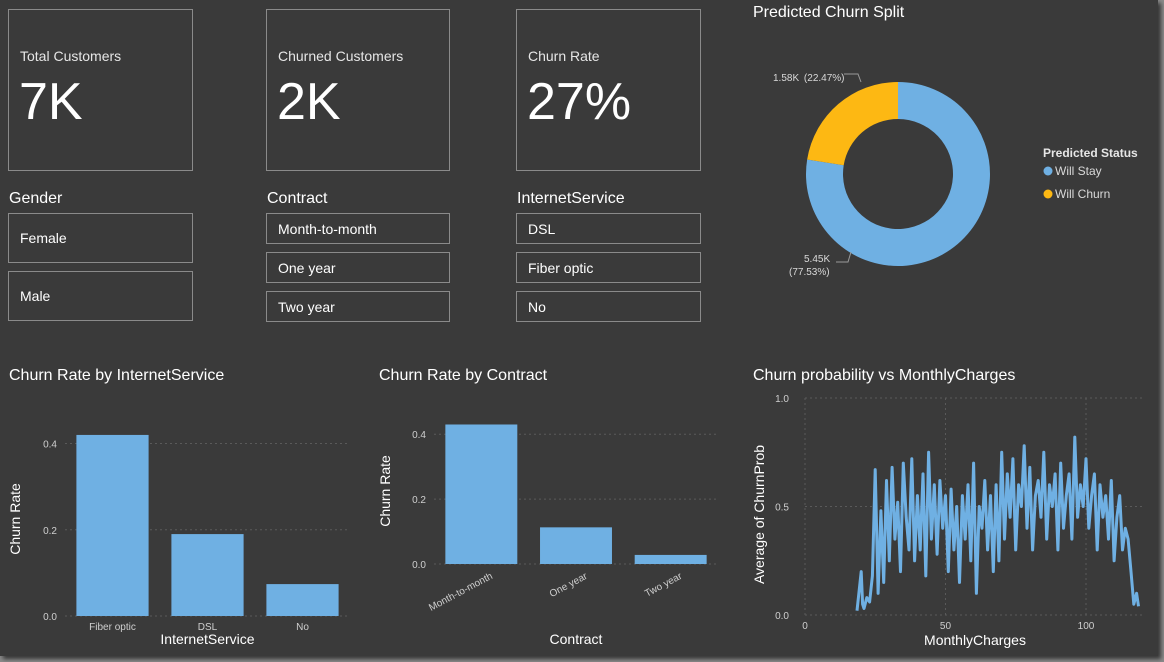  I want to click on x-tick-label: 50, so click(946, 626).